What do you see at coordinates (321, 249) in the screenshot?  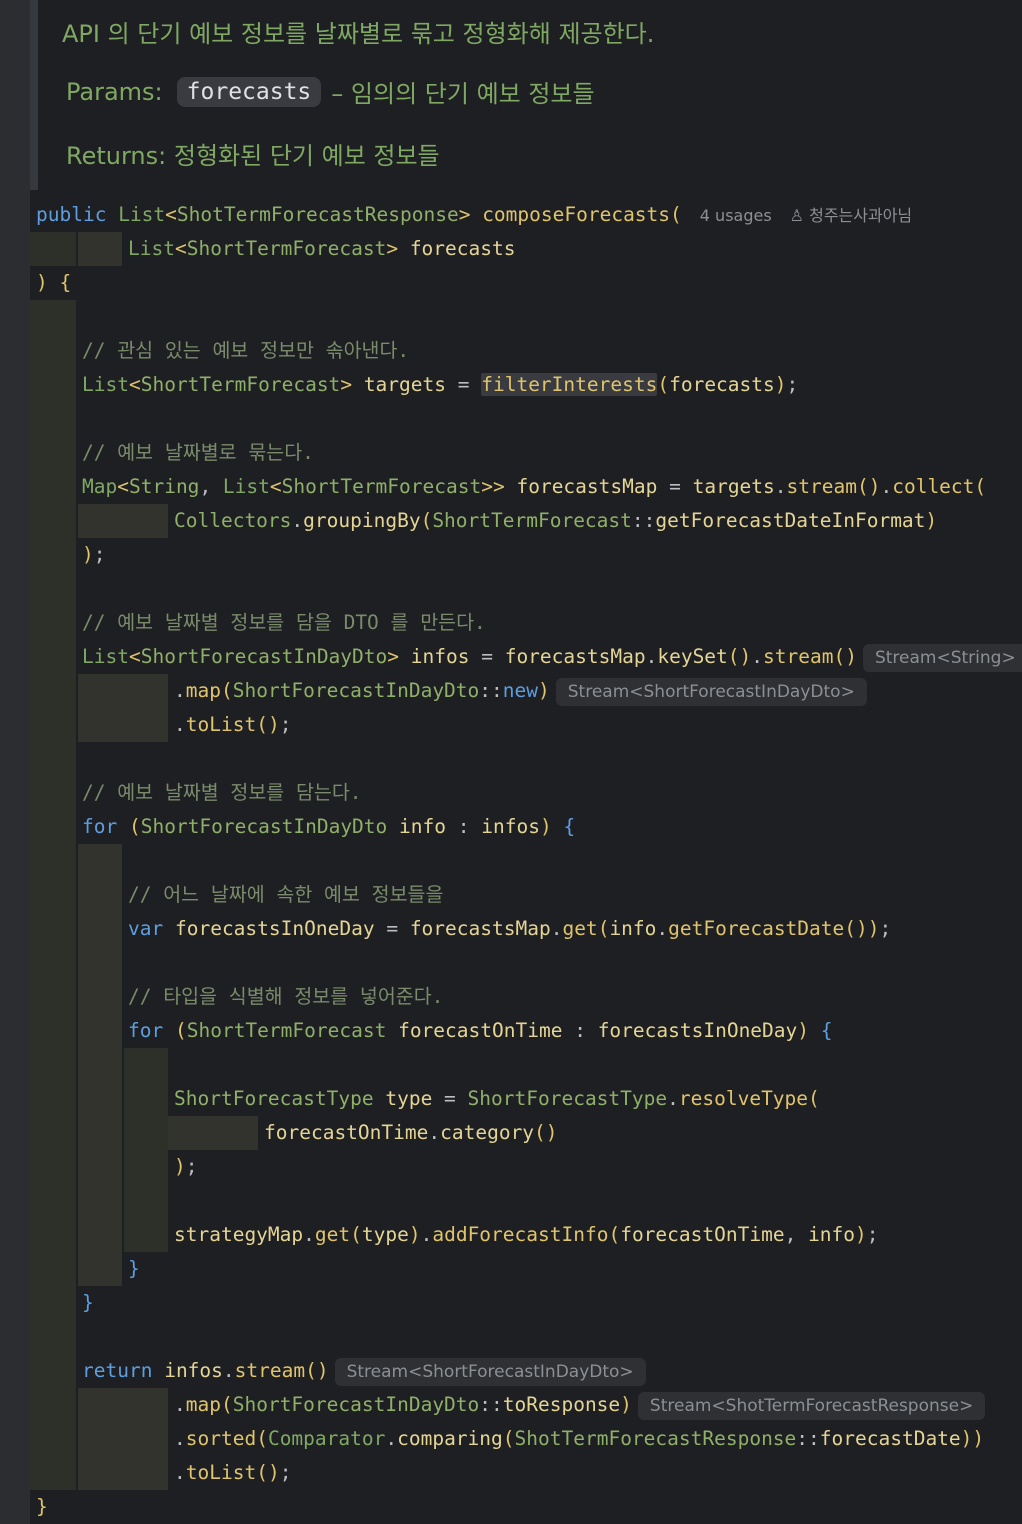 I see `code-line-param: List<ShortTermForecast> forecasts` at bounding box center [321, 249].